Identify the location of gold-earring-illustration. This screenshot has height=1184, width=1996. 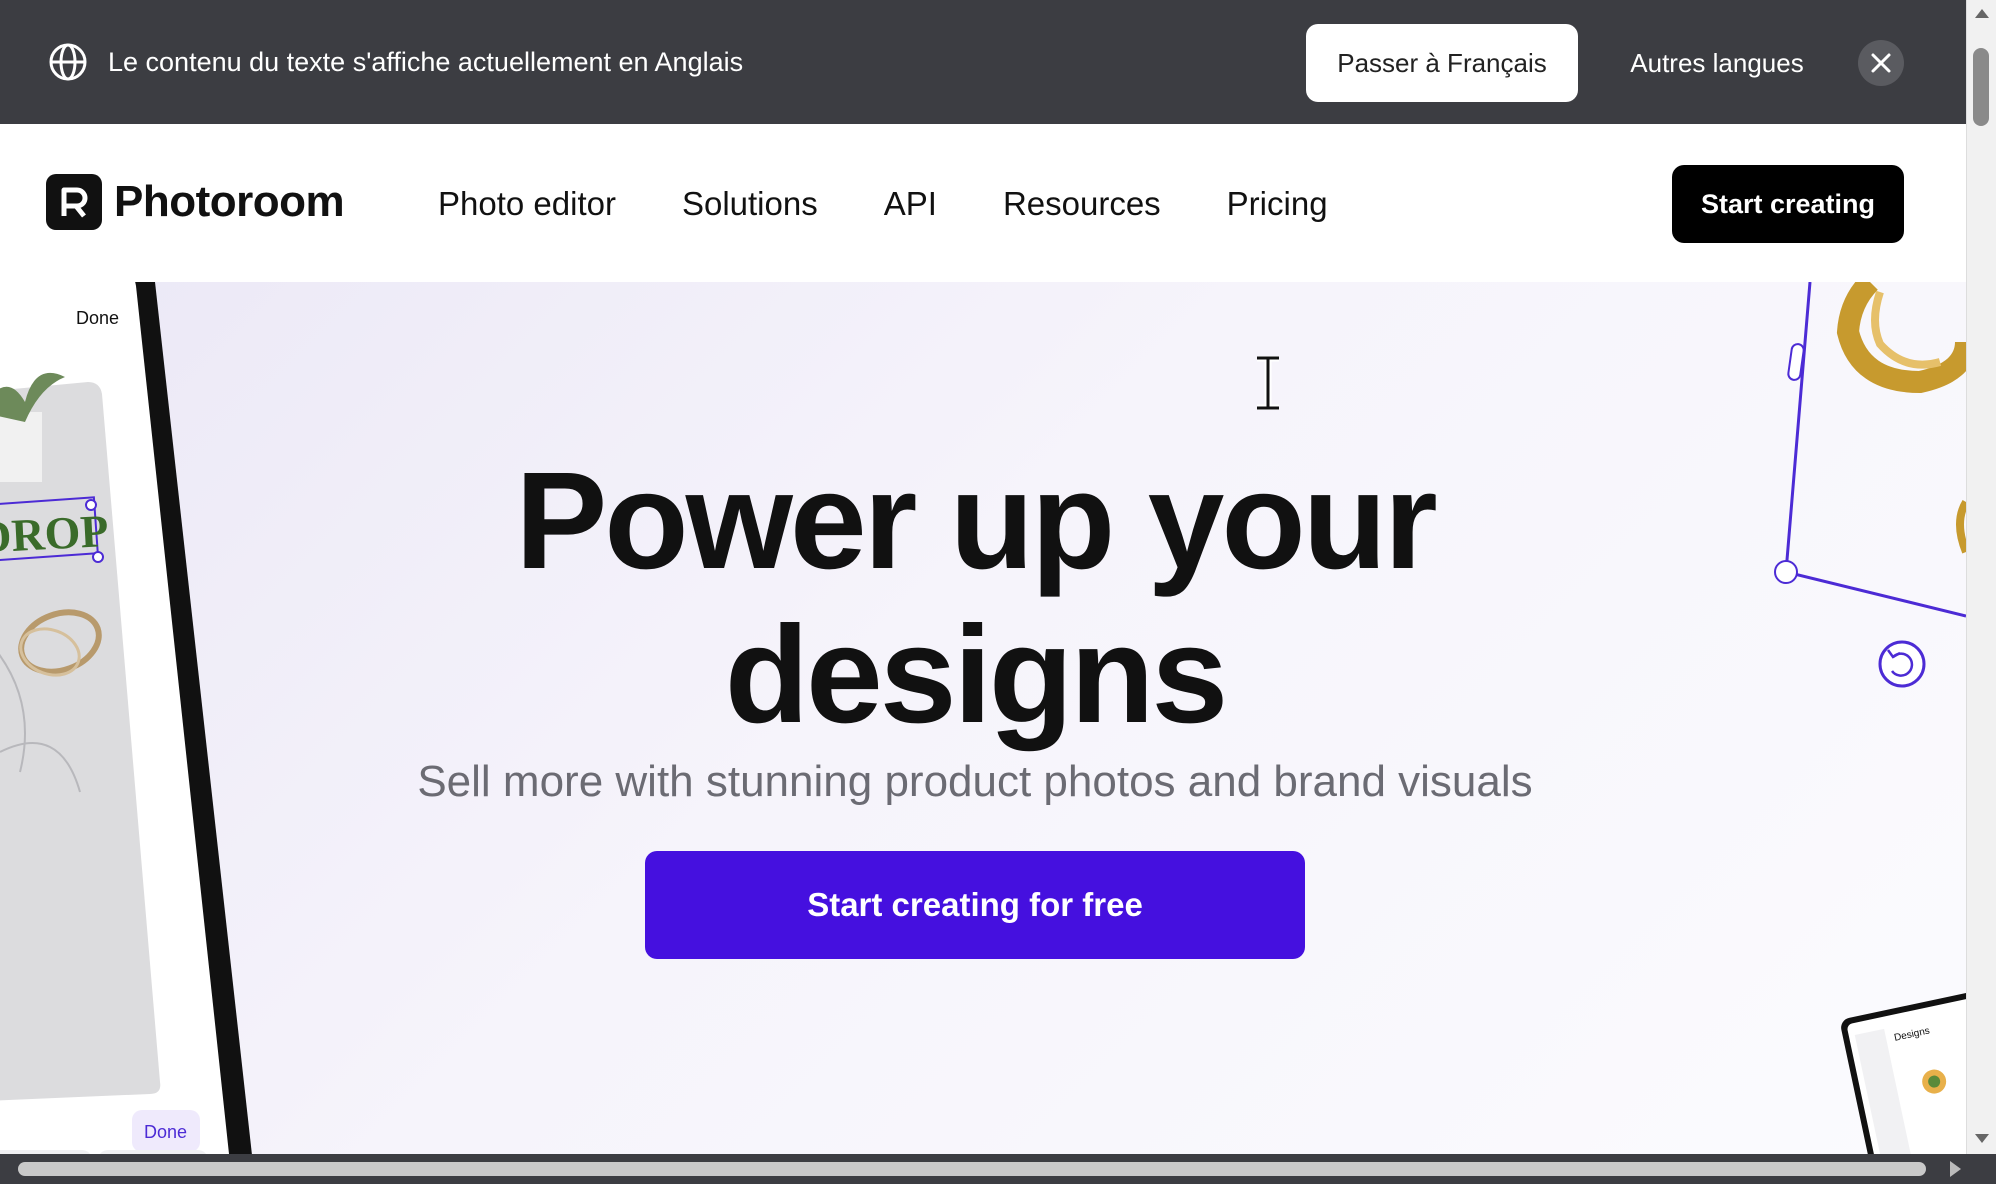
(1901, 418).